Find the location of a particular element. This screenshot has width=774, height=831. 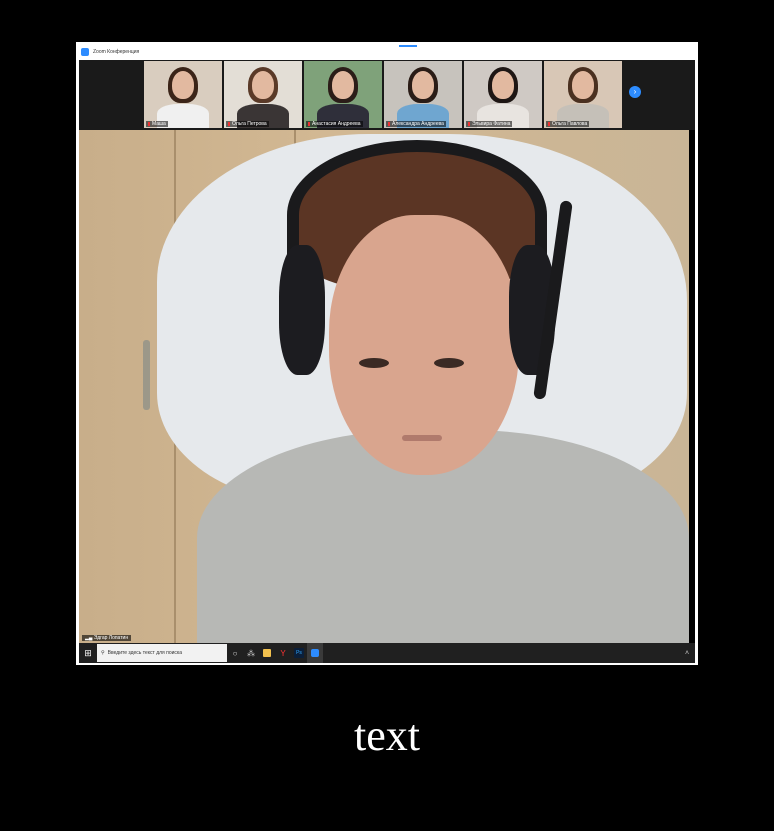

yandex-browser-icon: Y is located at coordinates (283, 653).